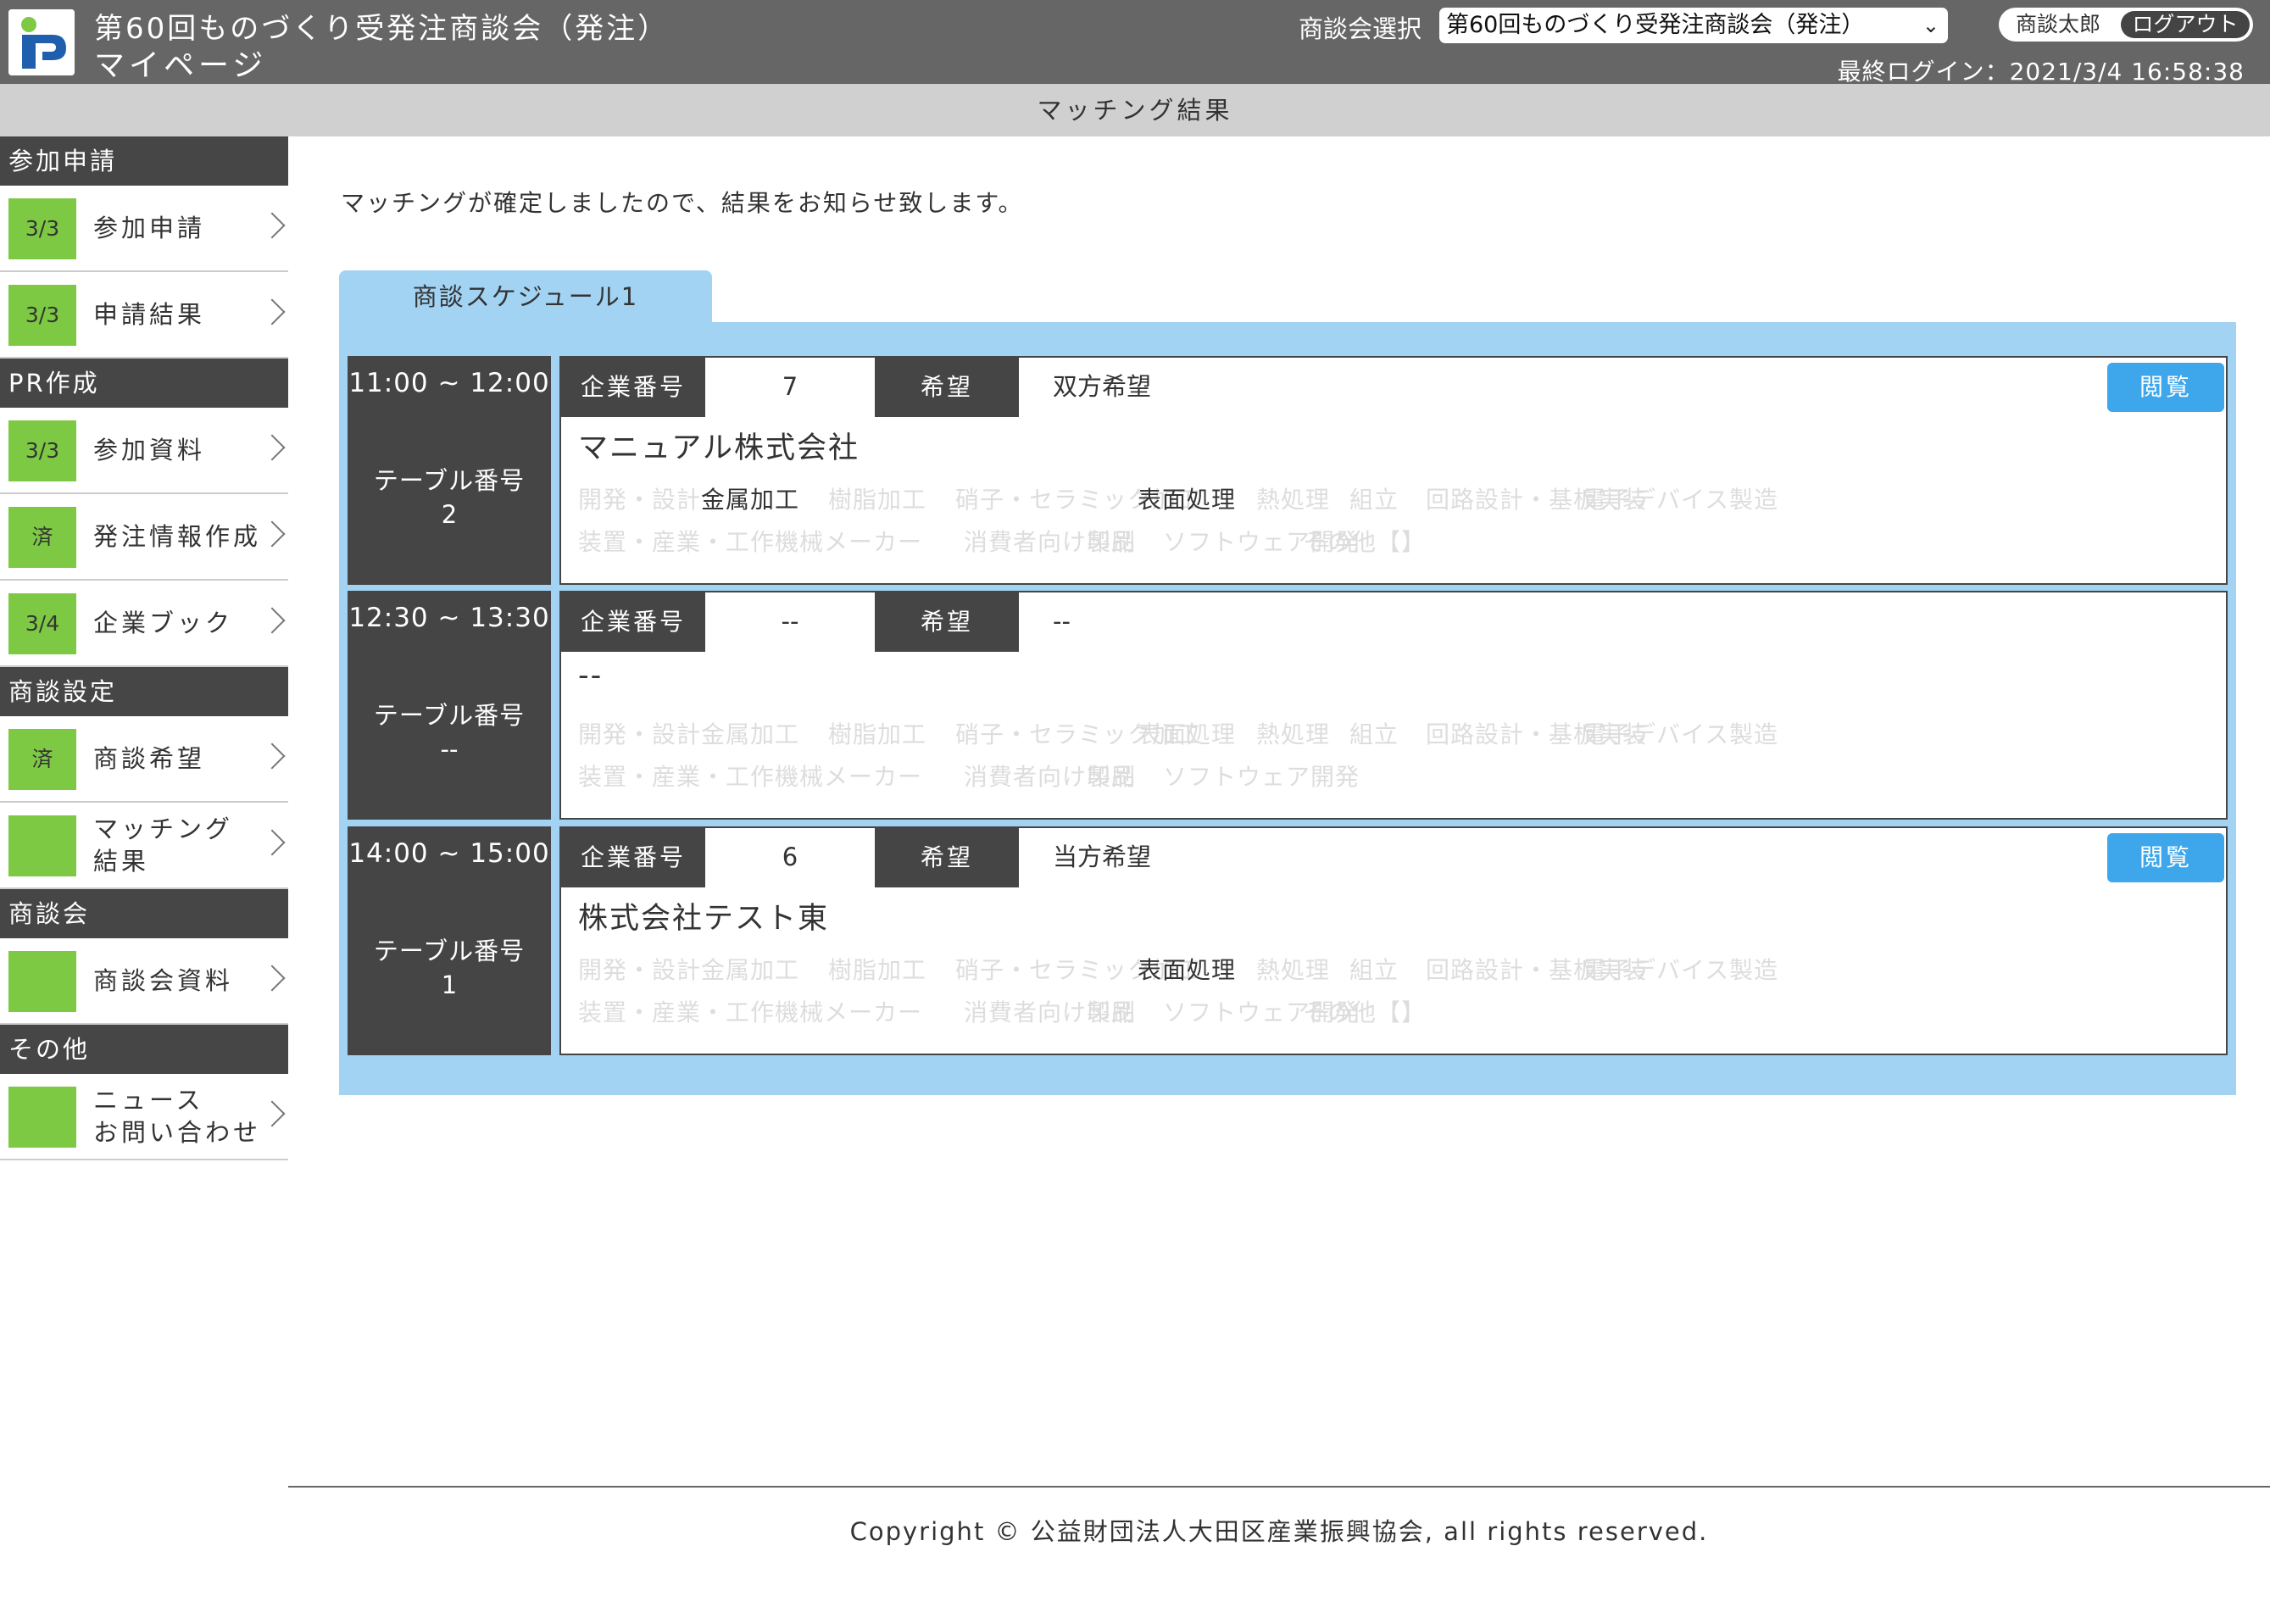 This screenshot has height=1624, width=2270. Describe the element at coordinates (450, 514) in the screenshot. I see `table-number: 2` at that location.